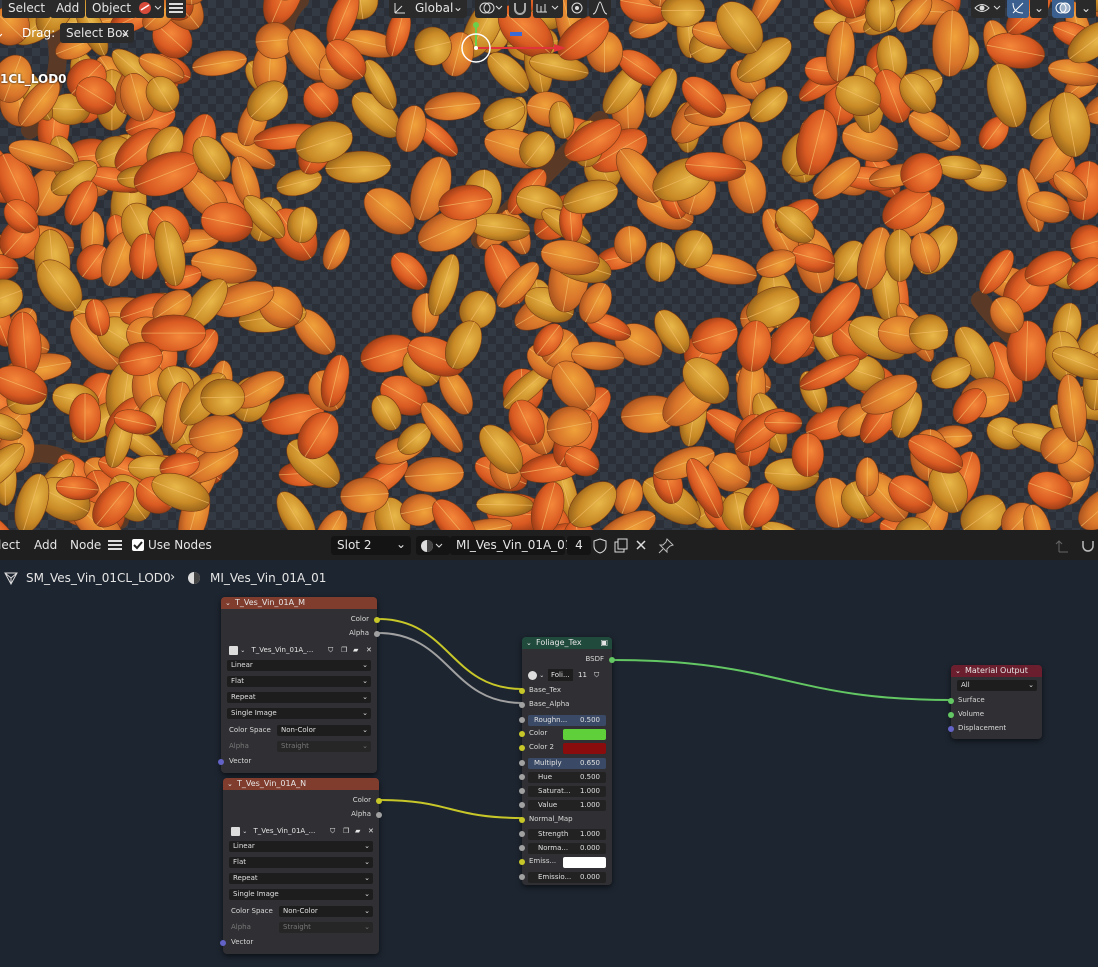 Image resolution: width=1098 pixels, height=967 pixels. I want to click on pin-icon, so click(666, 546).